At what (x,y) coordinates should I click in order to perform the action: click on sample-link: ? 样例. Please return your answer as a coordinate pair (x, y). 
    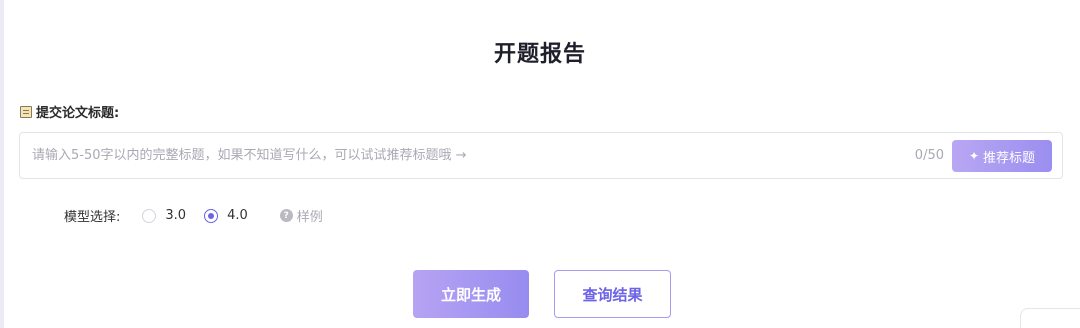
    Looking at the image, I should click on (301, 215).